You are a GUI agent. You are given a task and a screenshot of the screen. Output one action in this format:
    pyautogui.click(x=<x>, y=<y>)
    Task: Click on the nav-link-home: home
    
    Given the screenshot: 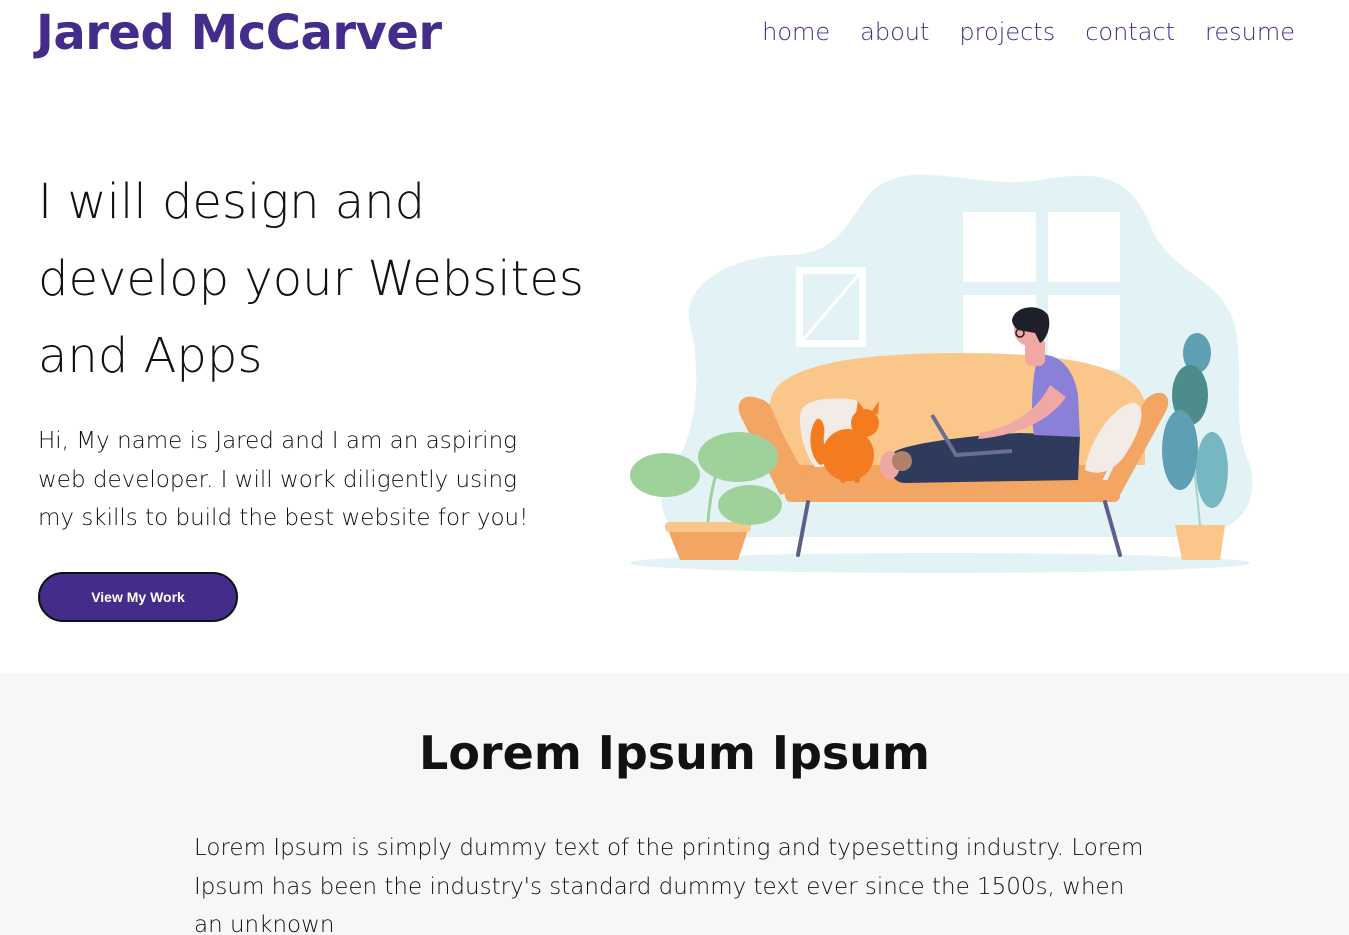 What is the action you would take?
    pyautogui.click(x=796, y=32)
    